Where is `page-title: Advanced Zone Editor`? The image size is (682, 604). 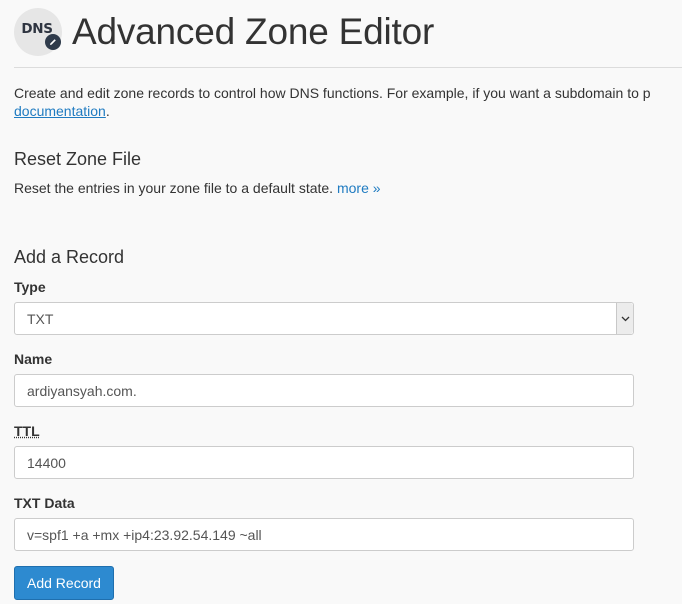 page-title: Advanced Zone Editor is located at coordinates (253, 31).